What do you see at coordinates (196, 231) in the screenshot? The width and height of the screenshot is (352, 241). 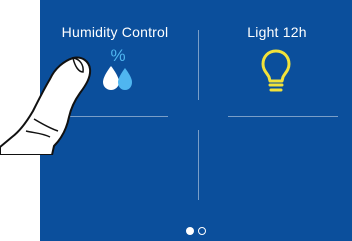 I see `pagination-dots` at bounding box center [196, 231].